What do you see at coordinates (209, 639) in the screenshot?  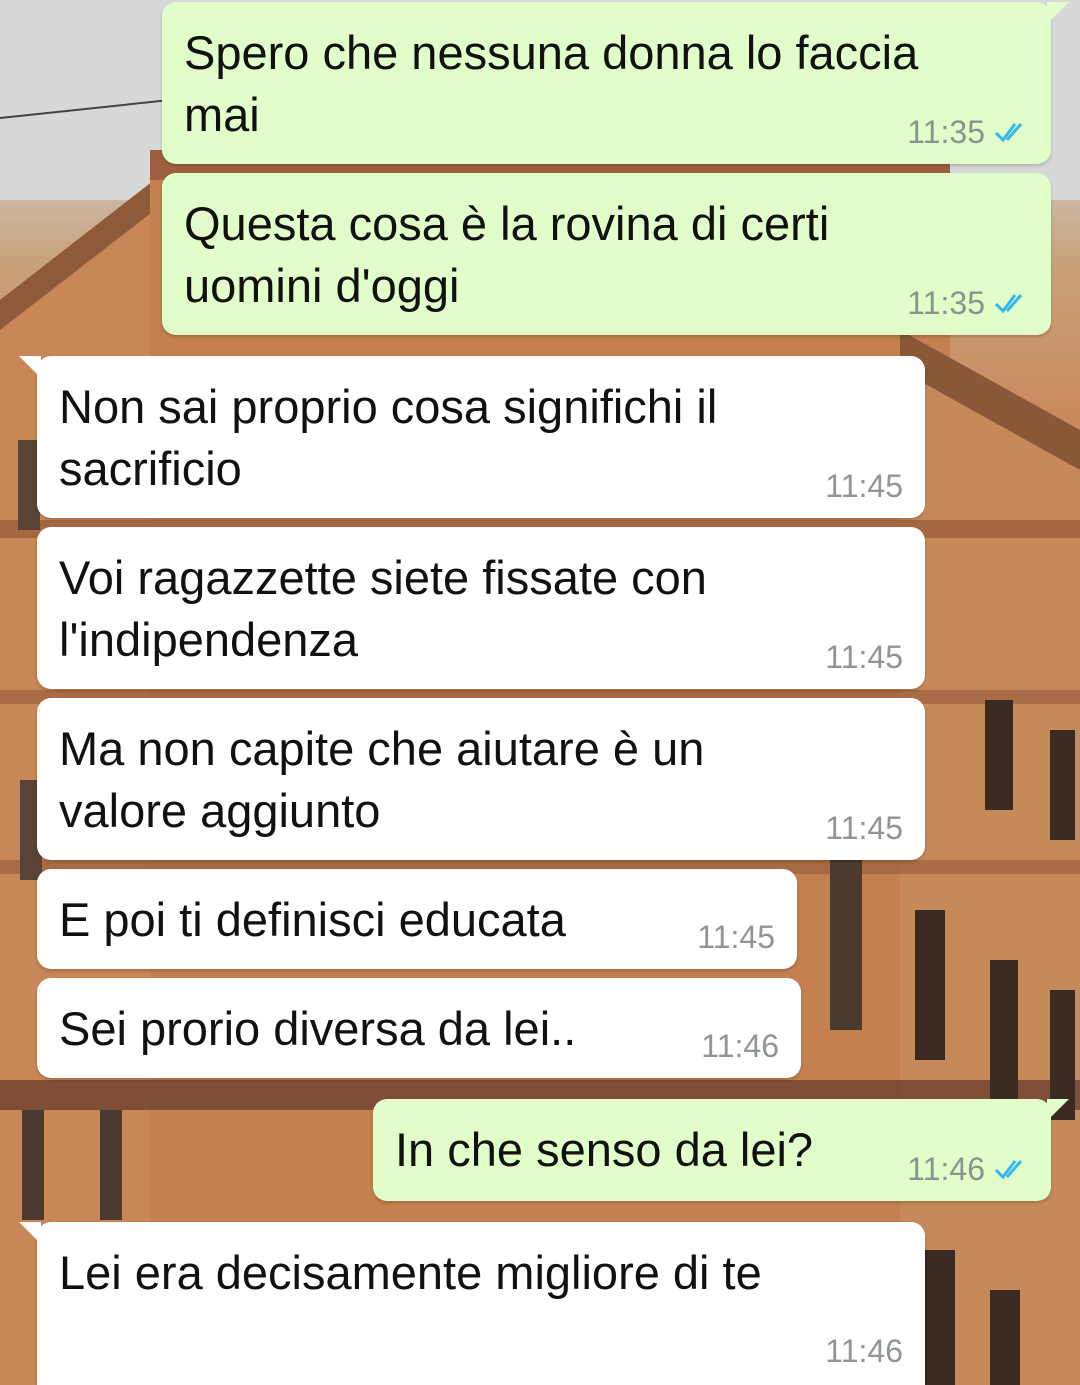 I see `message-text-line: l'indipendenza` at bounding box center [209, 639].